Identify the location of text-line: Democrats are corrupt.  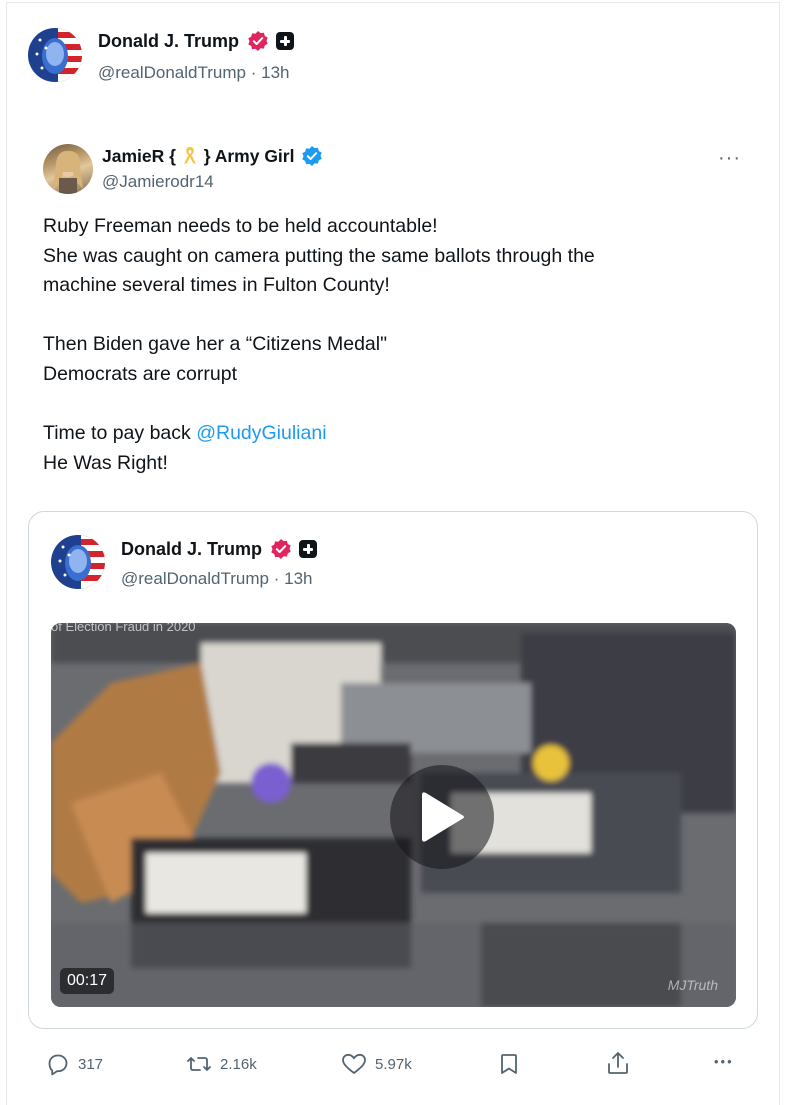
(140, 373).